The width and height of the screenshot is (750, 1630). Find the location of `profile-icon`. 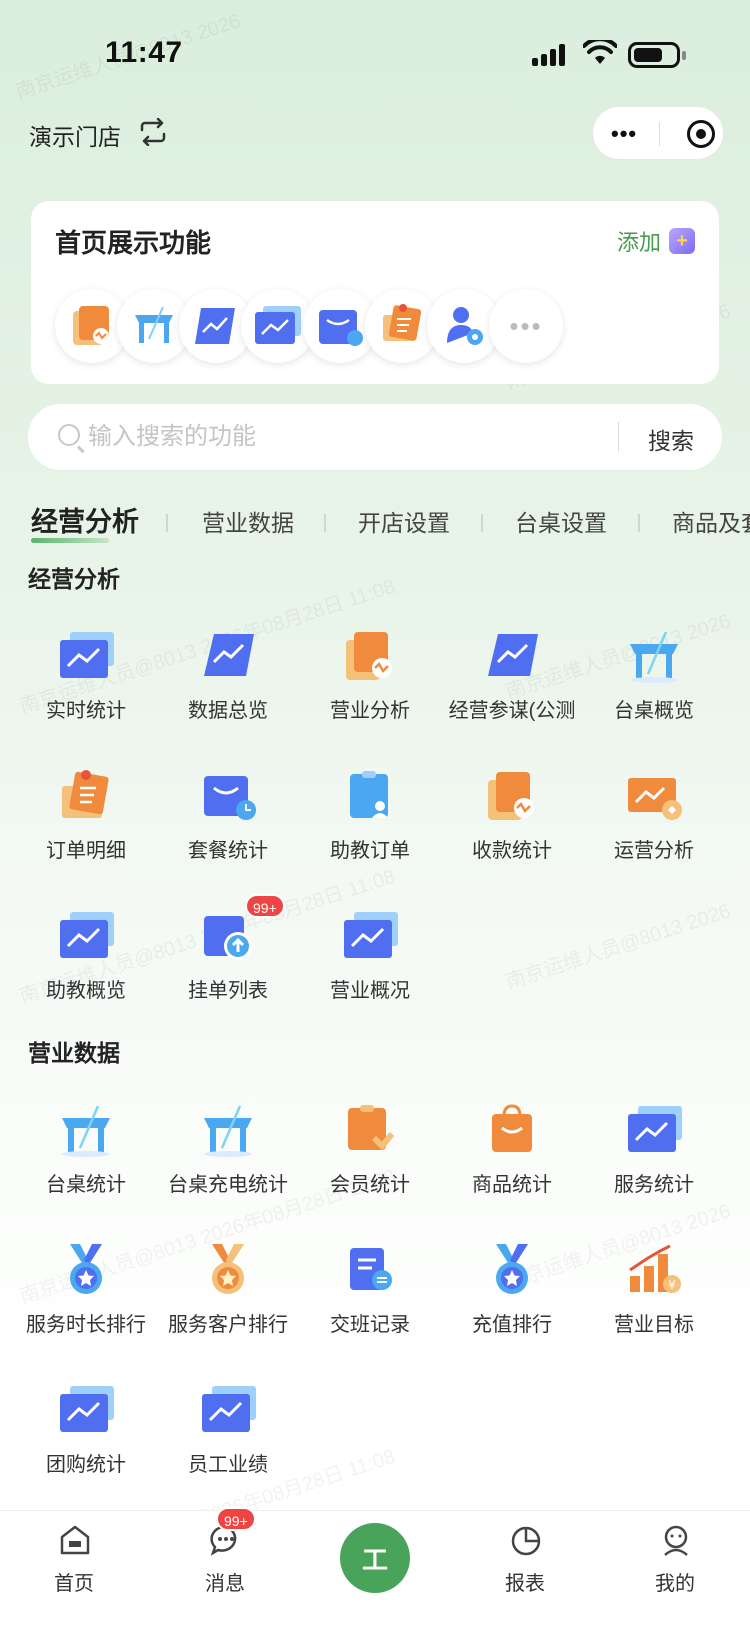

profile-icon is located at coordinates (676, 1540).